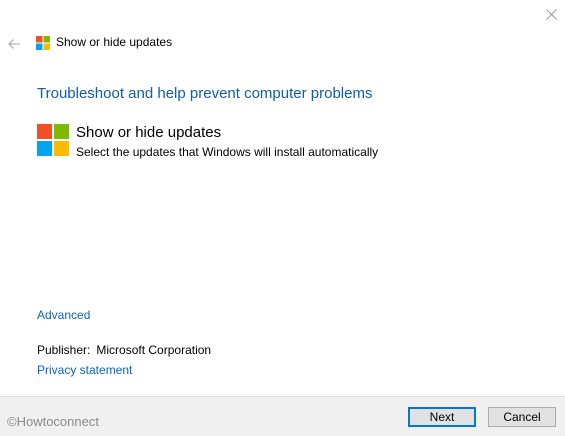 The height and width of the screenshot is (436, 565). Describe the element at coordinates (64, 350) in the screenshot. I see `publisher-label: Publisher:` at that location.